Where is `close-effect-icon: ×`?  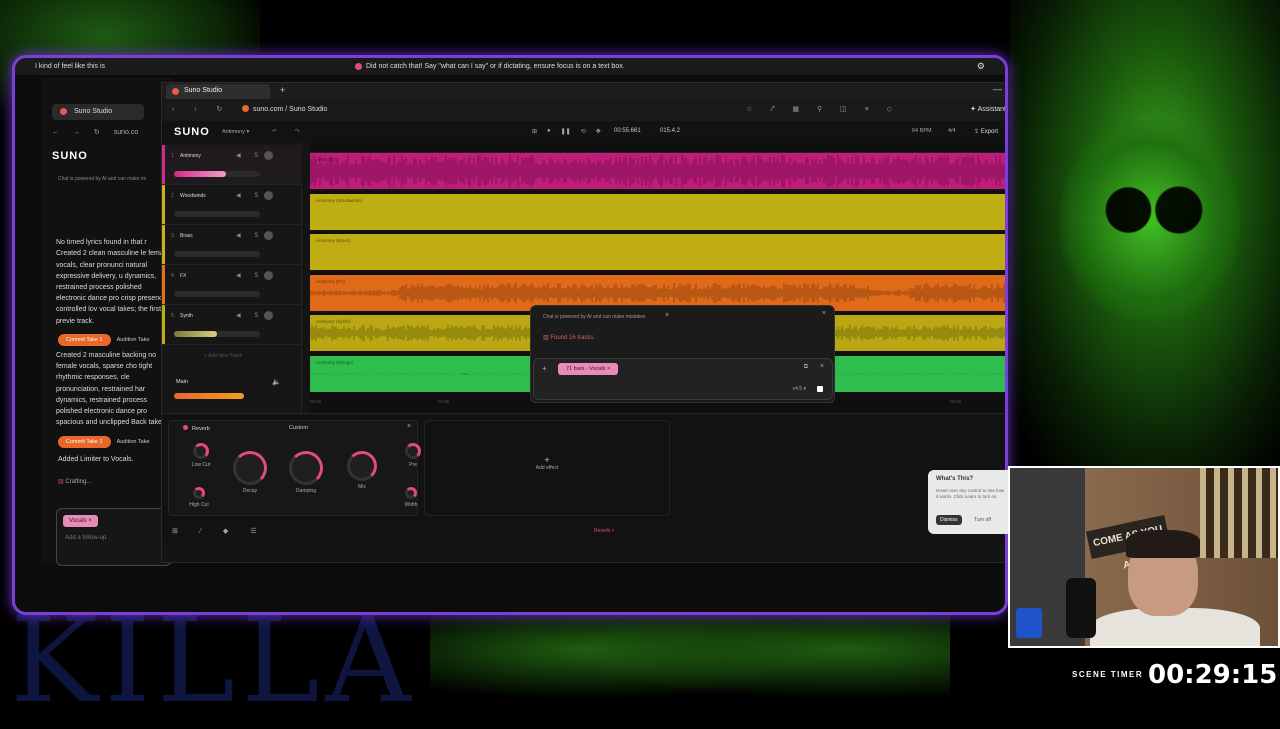
close-effect-icon: × is located at coordinates (409, 426).